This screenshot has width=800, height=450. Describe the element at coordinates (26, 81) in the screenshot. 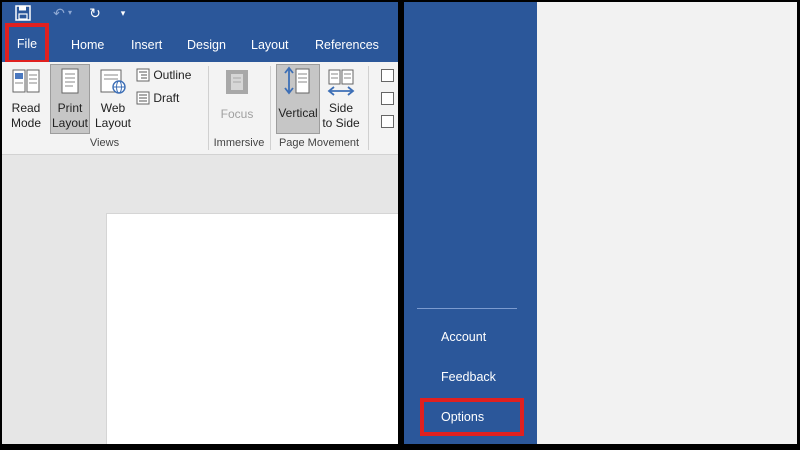

I see `read-mode-icon` at that location.